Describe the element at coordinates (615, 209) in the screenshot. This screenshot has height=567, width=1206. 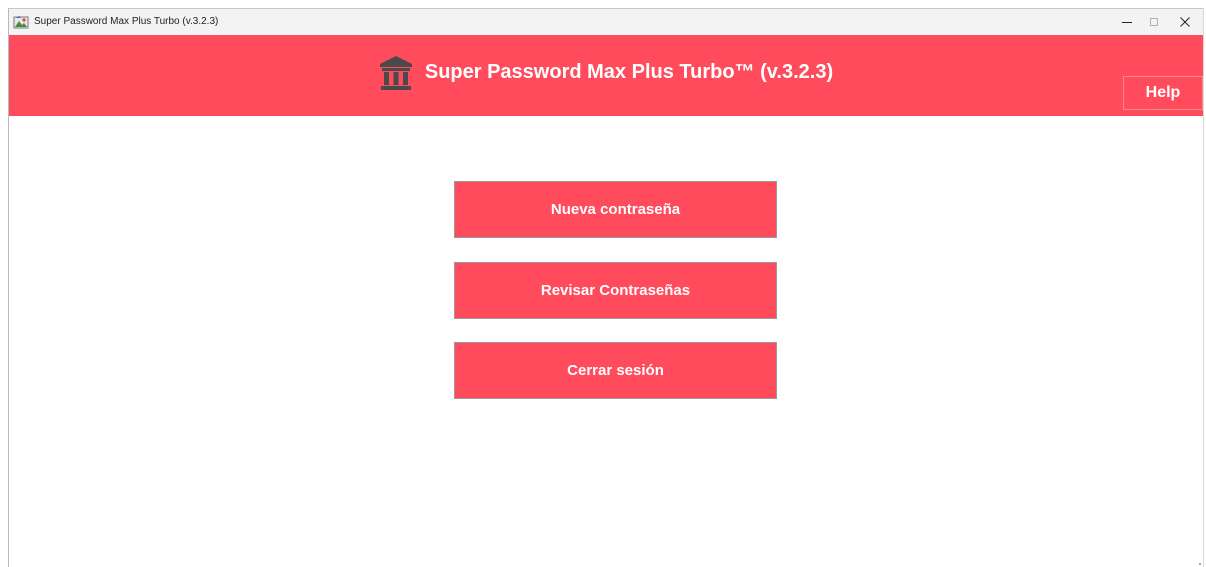
I see `new-password-button: Nueva contraseña` at that location.